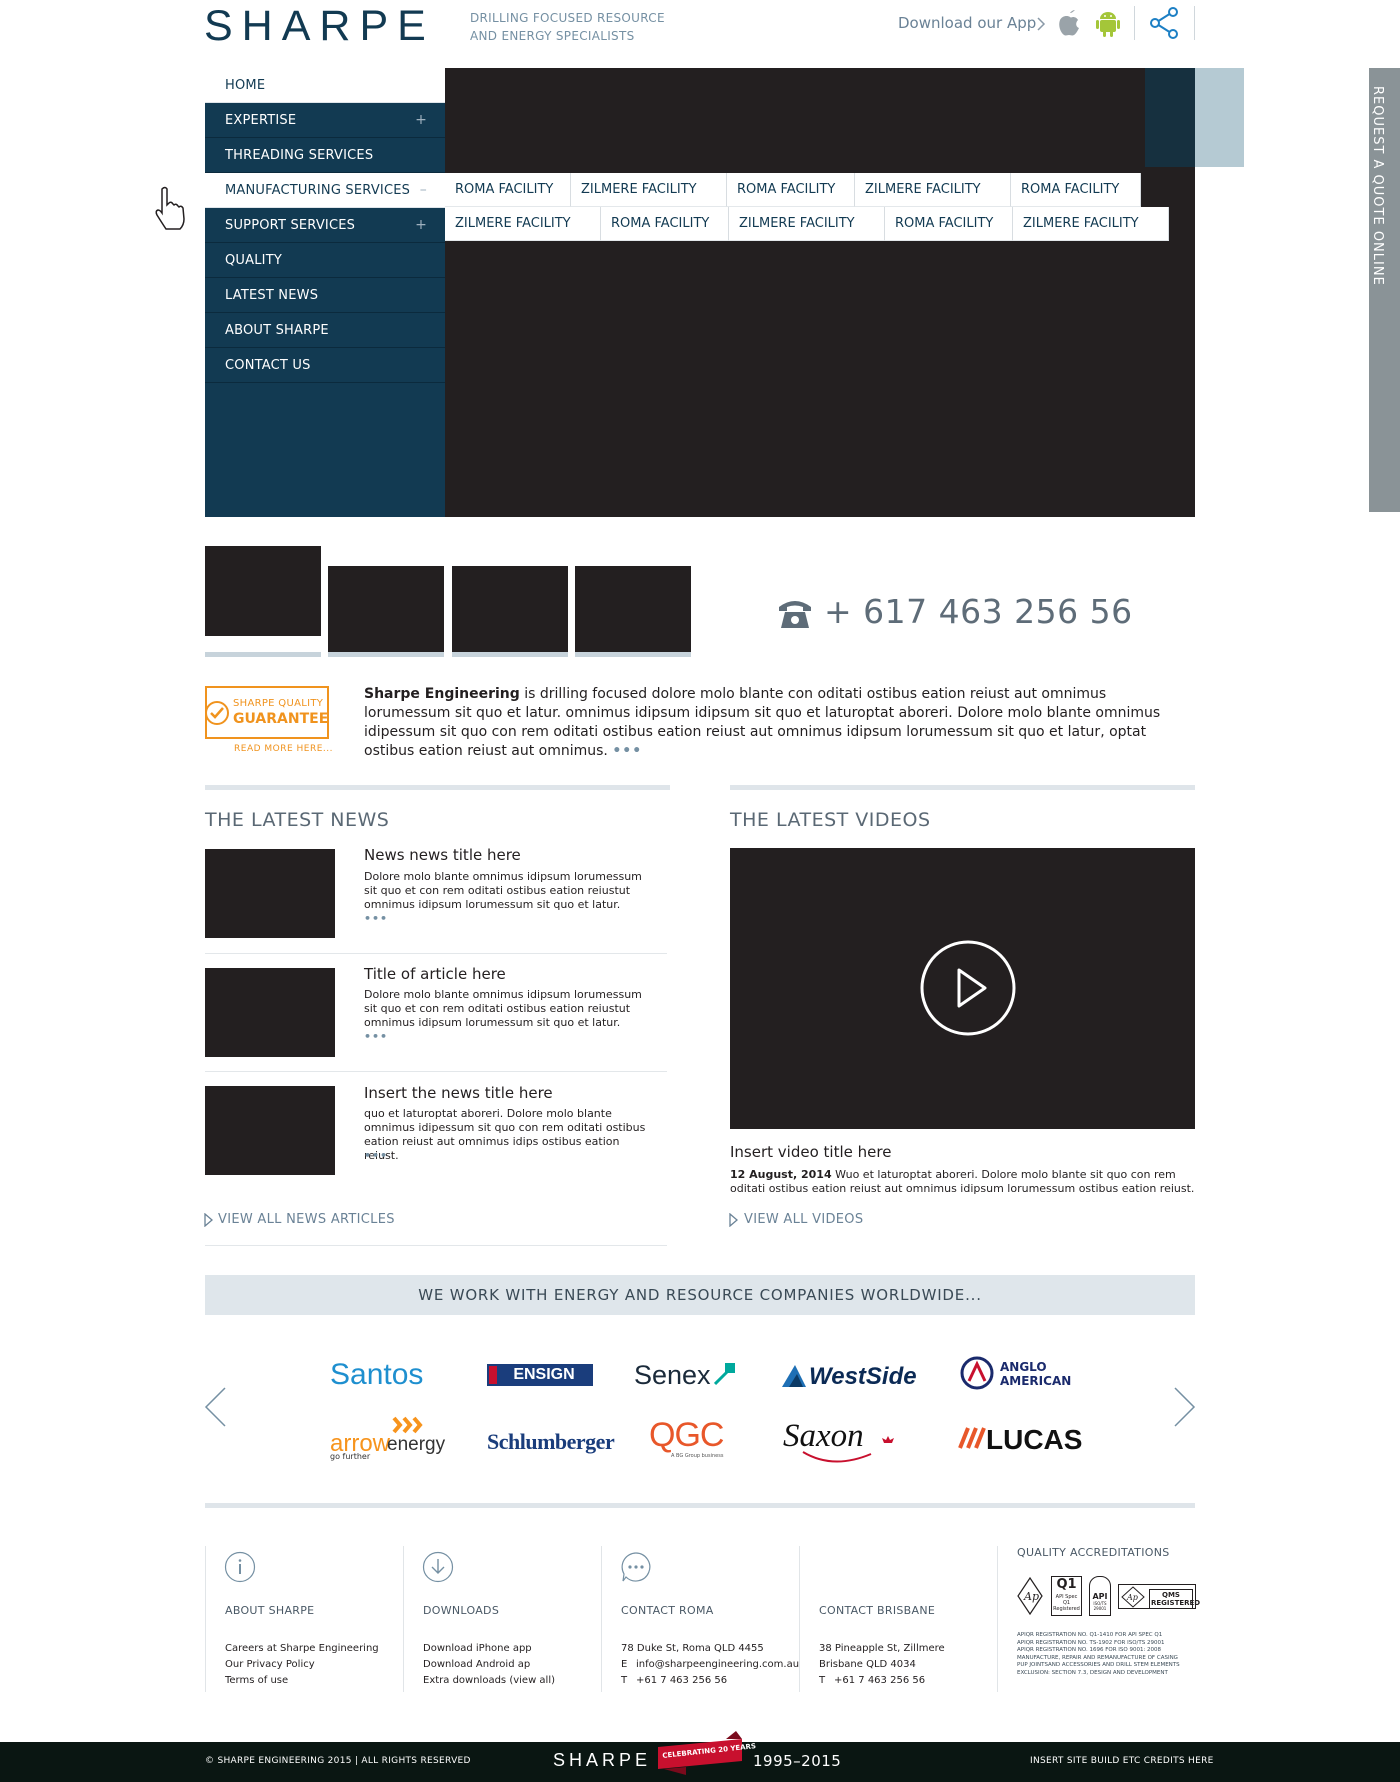 The height and width of the screenshot is (1782, 1400). What do you see at coordinates (442, 855) in the screenshot?
I see `news-title: News news title here` at bounding box center [442, 855].